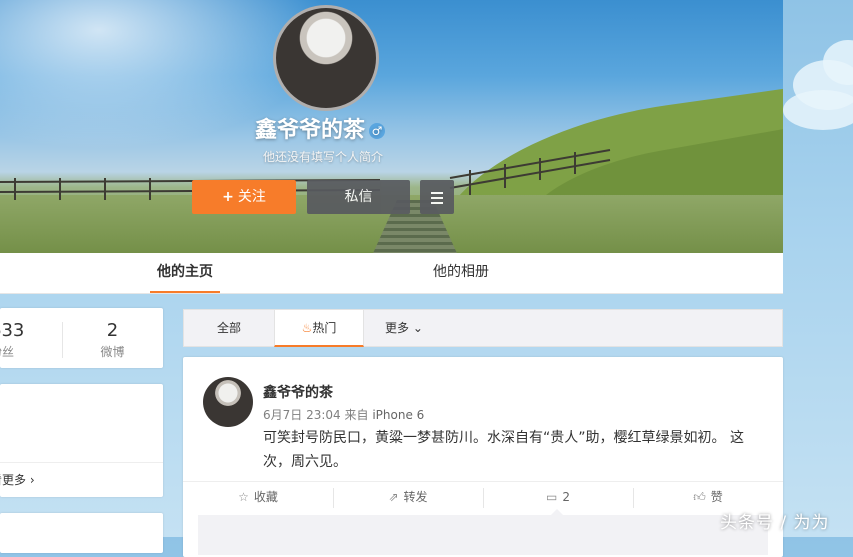 This screenshot has height=557, width=853. I want to click on menu-button, so click(437, 197).